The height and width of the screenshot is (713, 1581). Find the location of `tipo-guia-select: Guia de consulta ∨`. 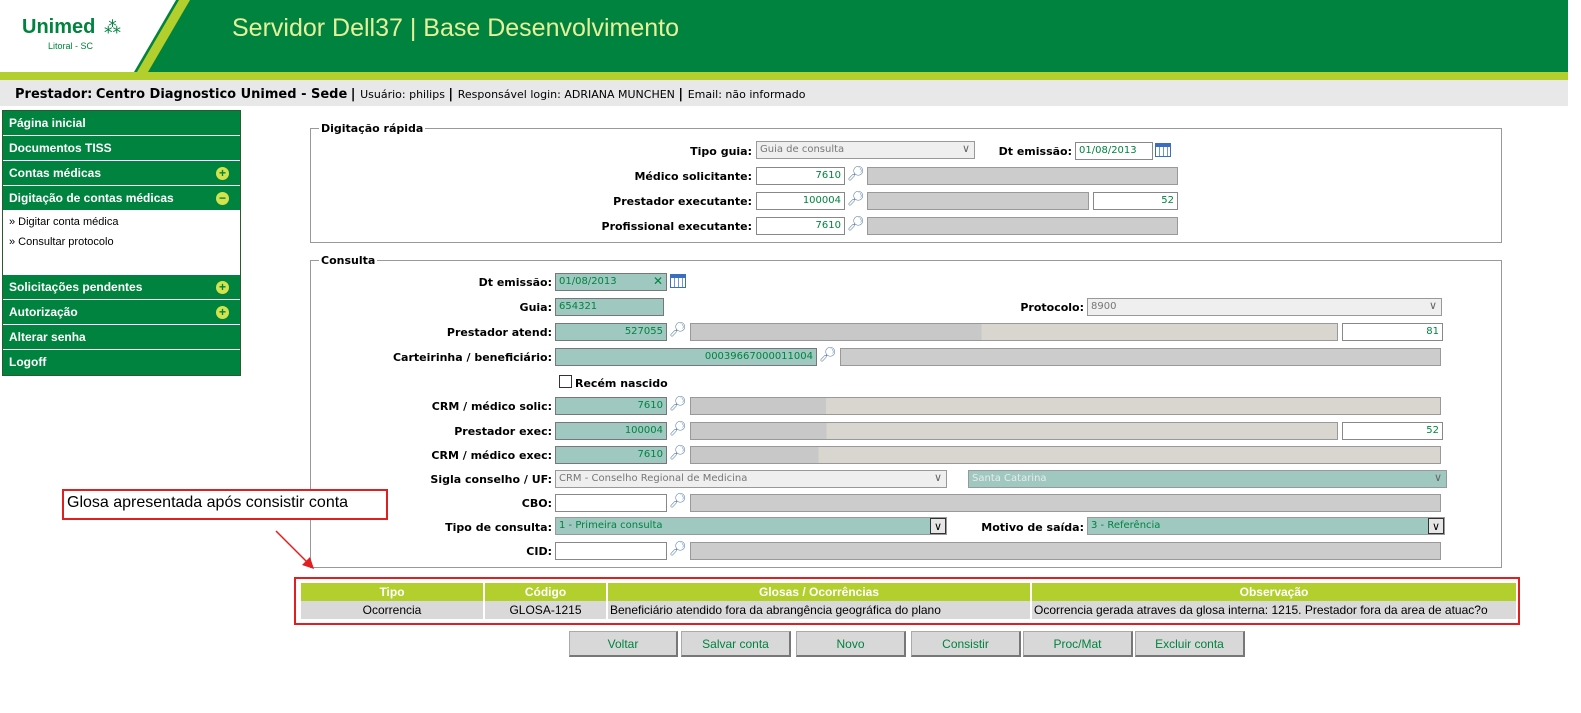

tipo-guia-select: Guia de consulta ∨ is located at coordinates (865, 150).